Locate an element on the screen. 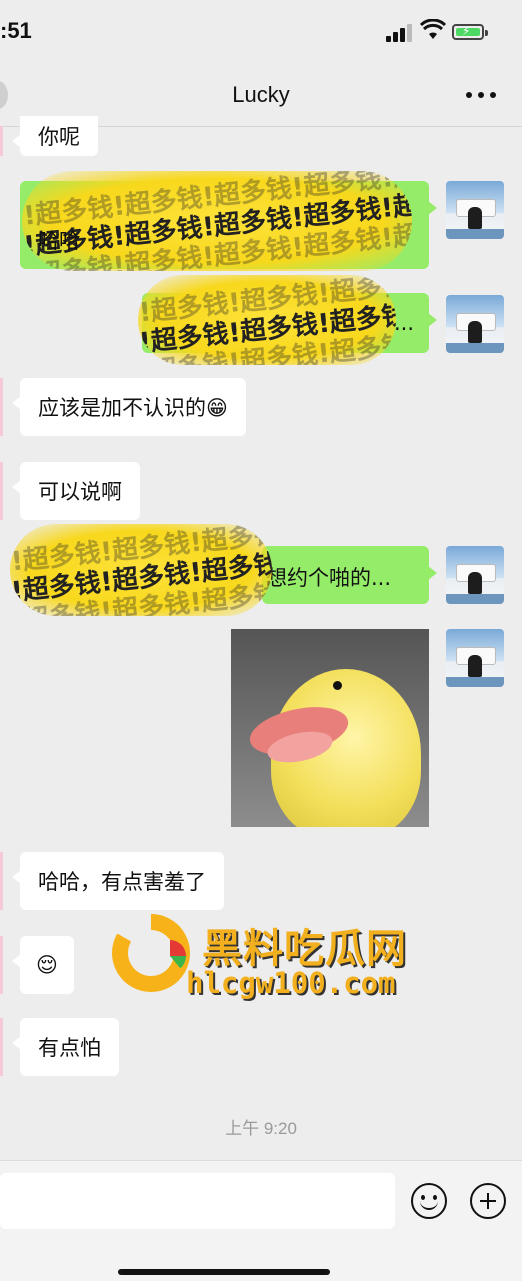  message-received: 有点怕 is located at coordinates (65, 1047).